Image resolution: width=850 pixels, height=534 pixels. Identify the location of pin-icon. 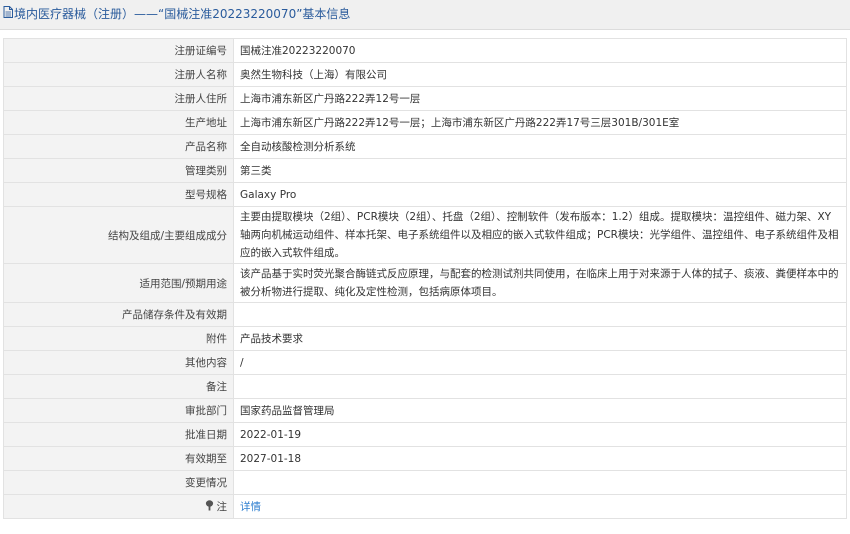
(209, 506).